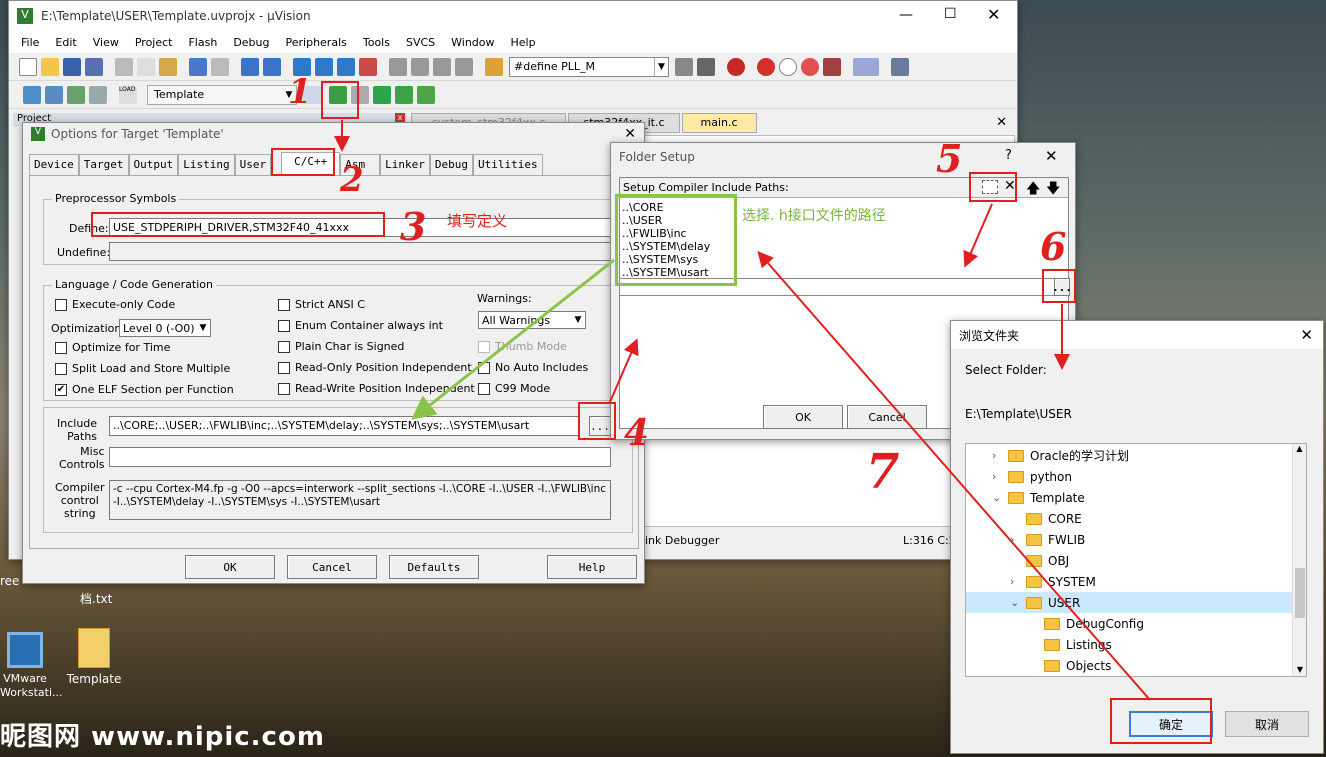 This screenshot has height=757, width=1326. Describe the element at coordinates (360, 251) in the screenshot. I see `undefine-field` at that location.